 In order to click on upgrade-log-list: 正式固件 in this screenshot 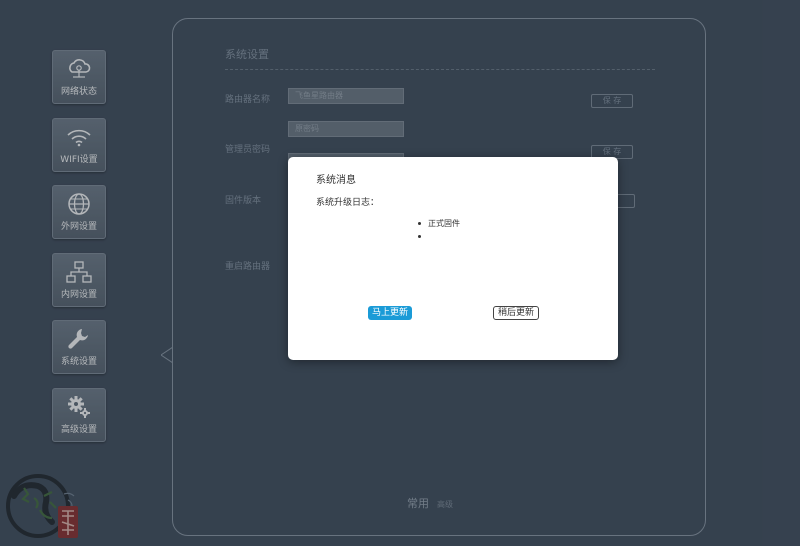, I will do `click(439, 230)`.